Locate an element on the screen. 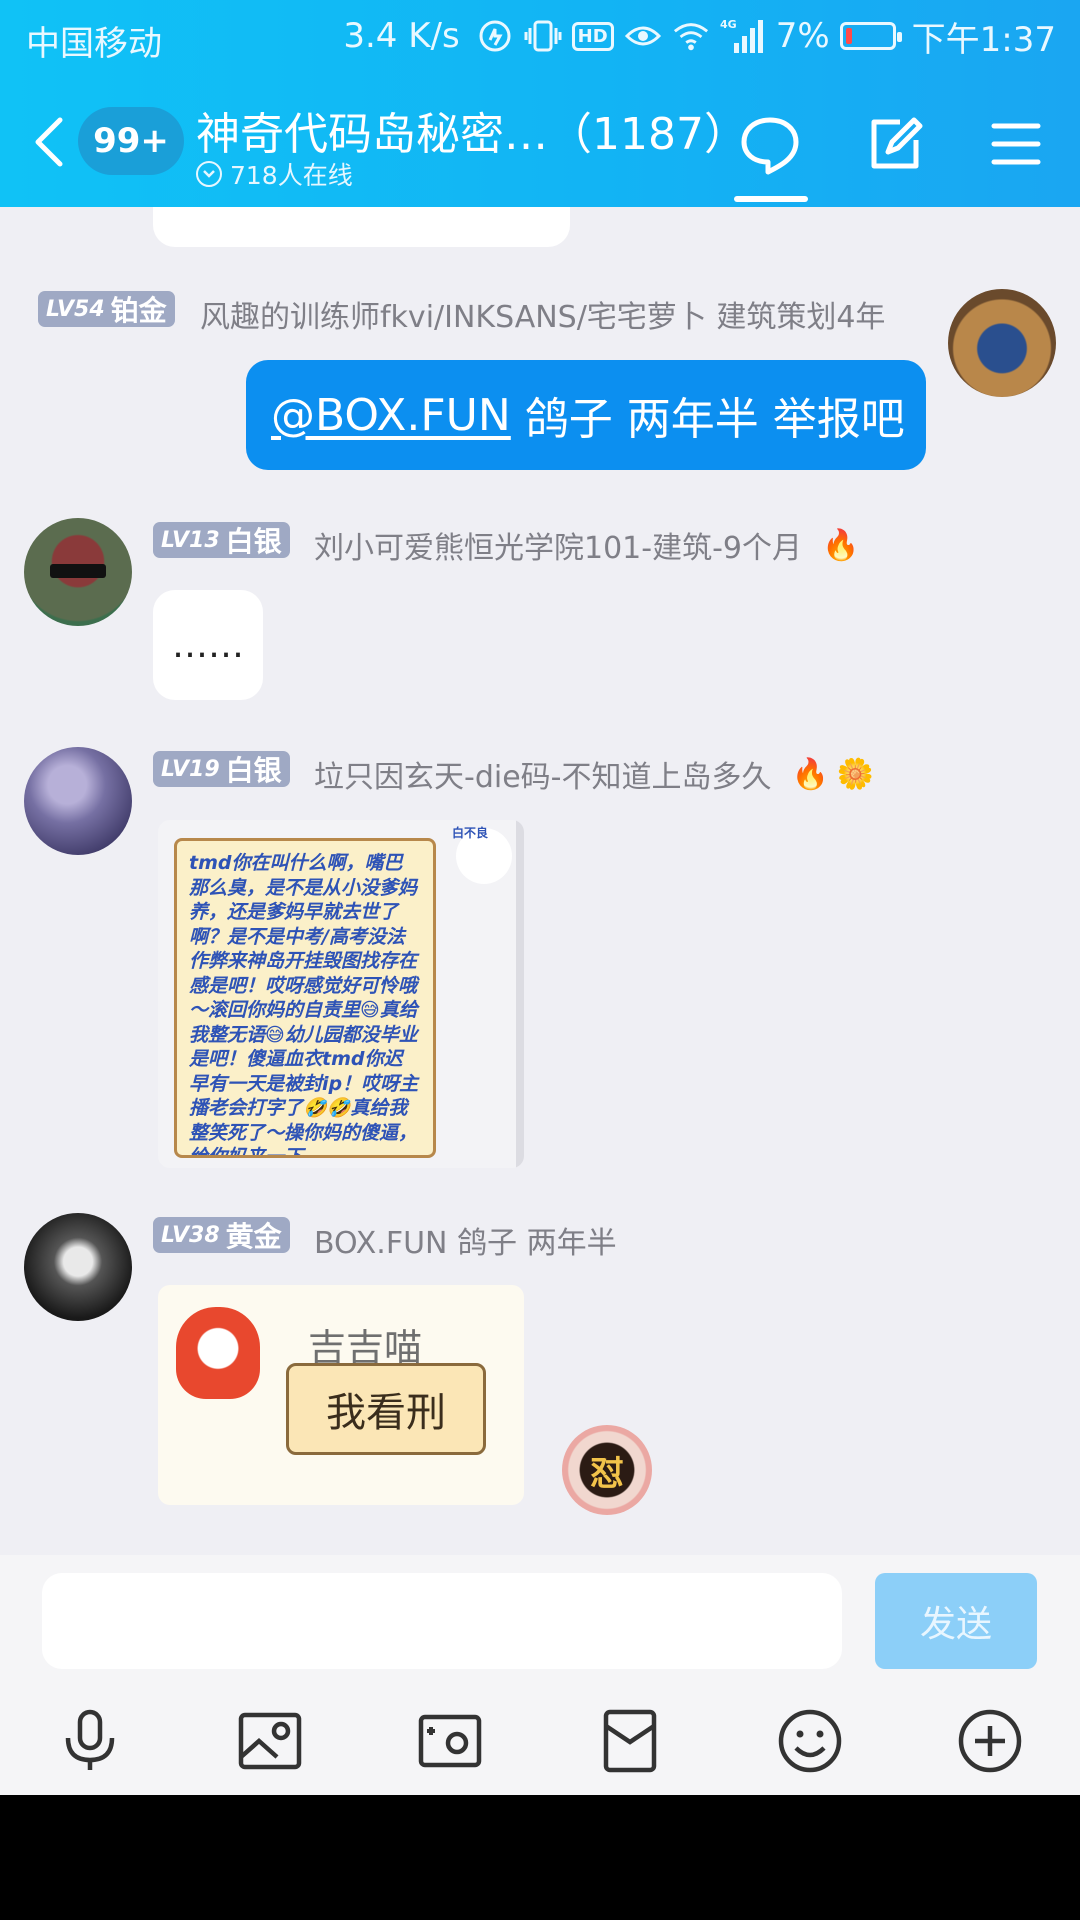  red-packet-button is located at coordinates (630, 1741).